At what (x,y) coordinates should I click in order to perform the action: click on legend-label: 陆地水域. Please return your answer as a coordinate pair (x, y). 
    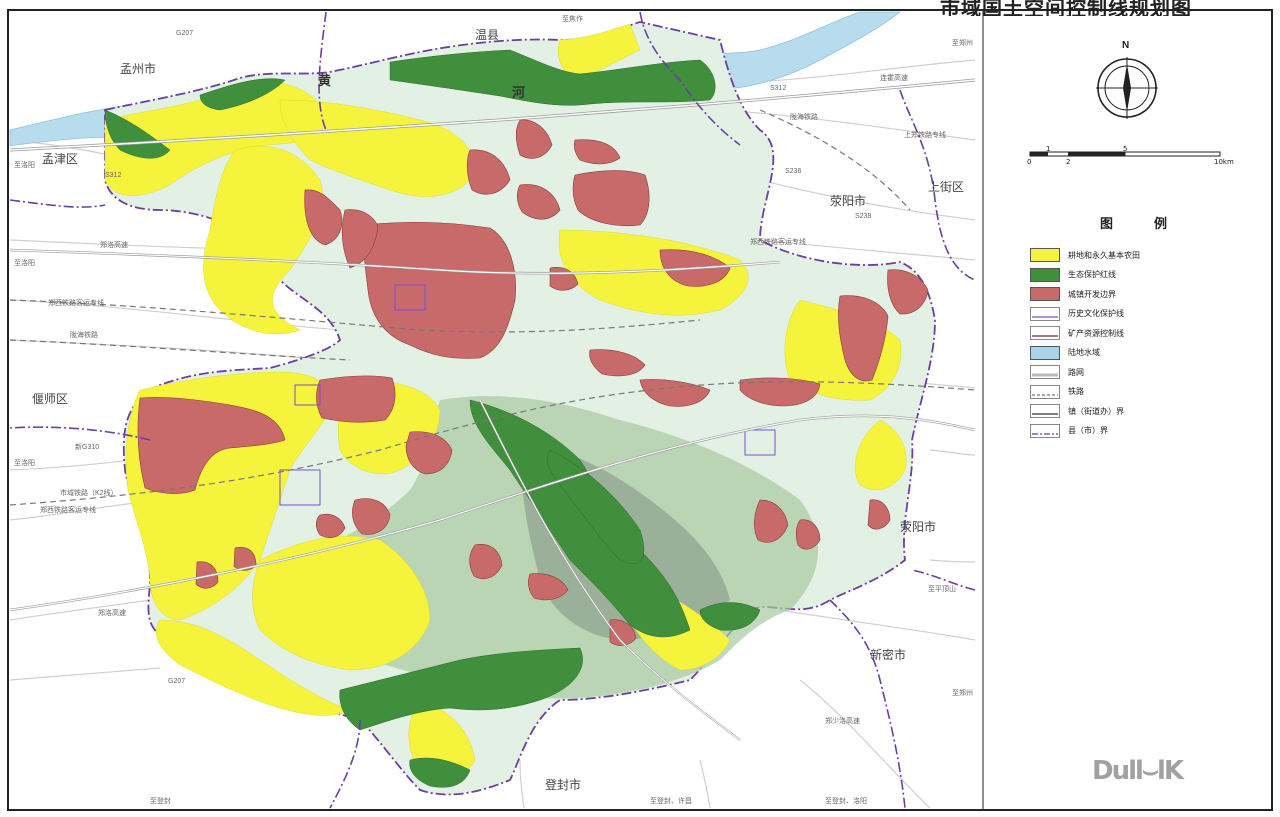
    Looking at the image, I should click on (1084, 352).